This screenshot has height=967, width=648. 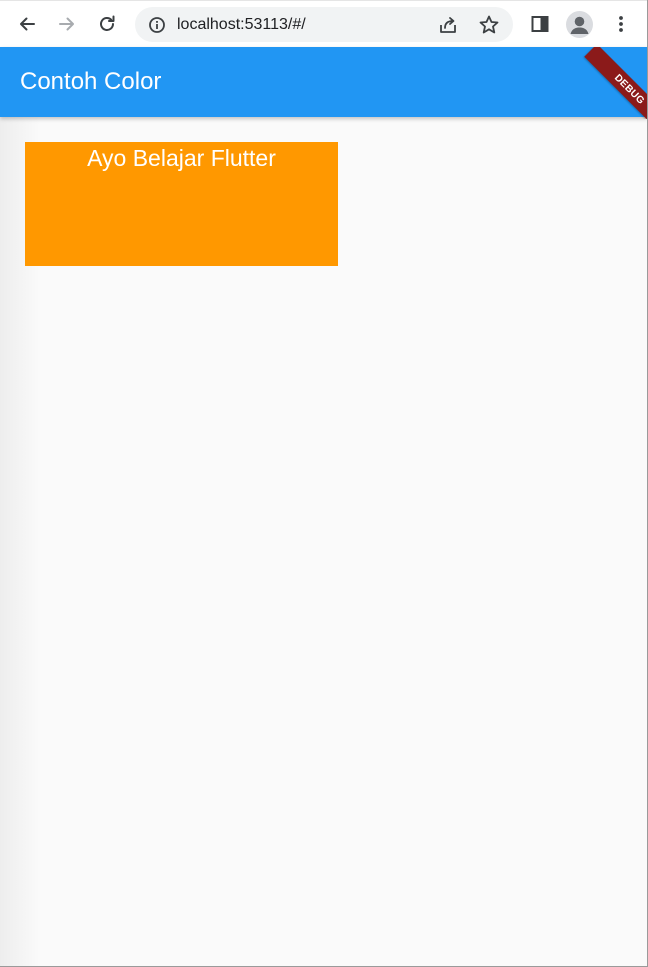 I want to click on app-title: Contoh Color, so click(x=91, y=81).